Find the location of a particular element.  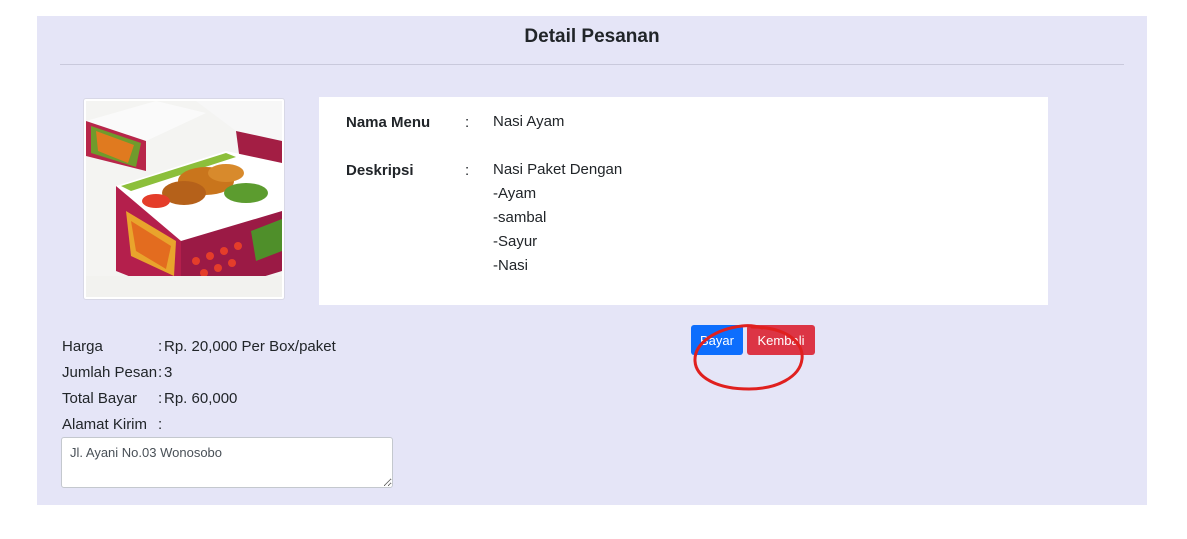

price-colon: : is located at coordinates (160, 346).